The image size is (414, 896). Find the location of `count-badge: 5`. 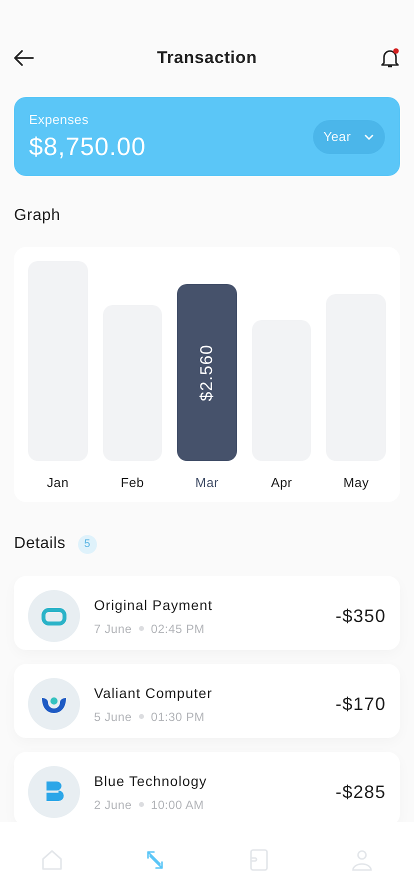

count-badge: 5 is located at coordinates (87, 544).